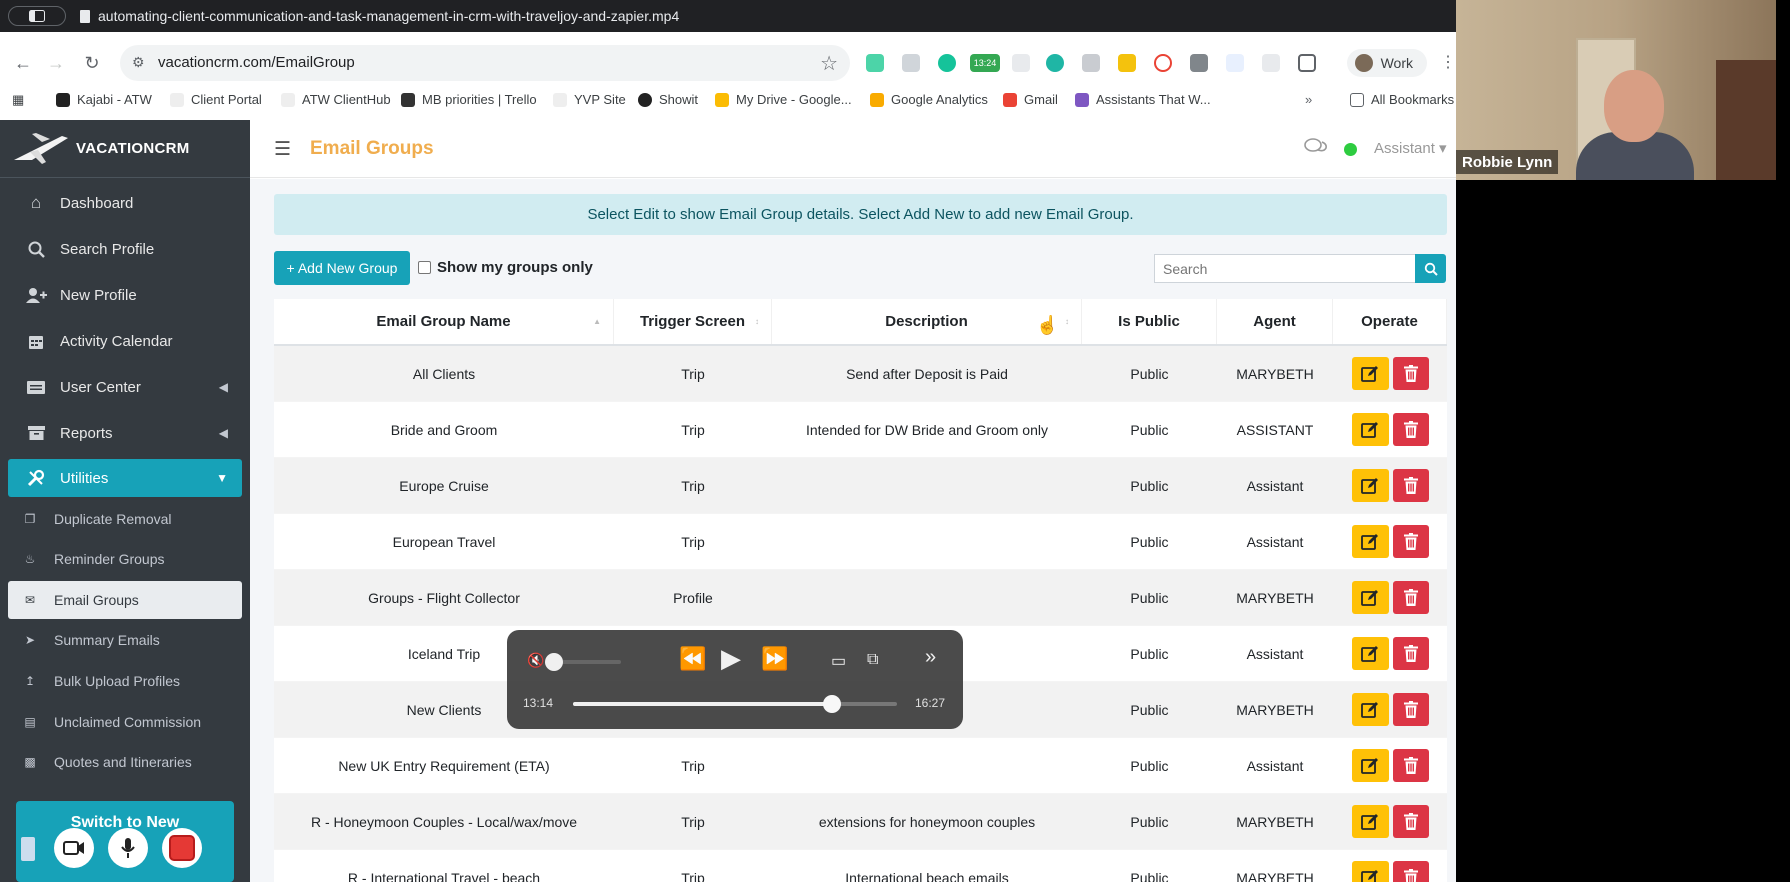 The image size is (1790, 882). Describe the element at coordinates (92, 63) in the screenshot. I see `reload-icon: ↻` at that location.